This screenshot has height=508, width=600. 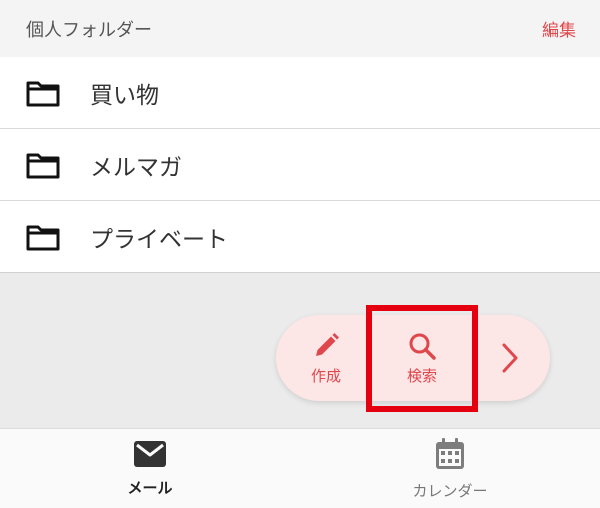 I want to click on nav-label-calendar: カレンダー, so click(x=450, y=490).